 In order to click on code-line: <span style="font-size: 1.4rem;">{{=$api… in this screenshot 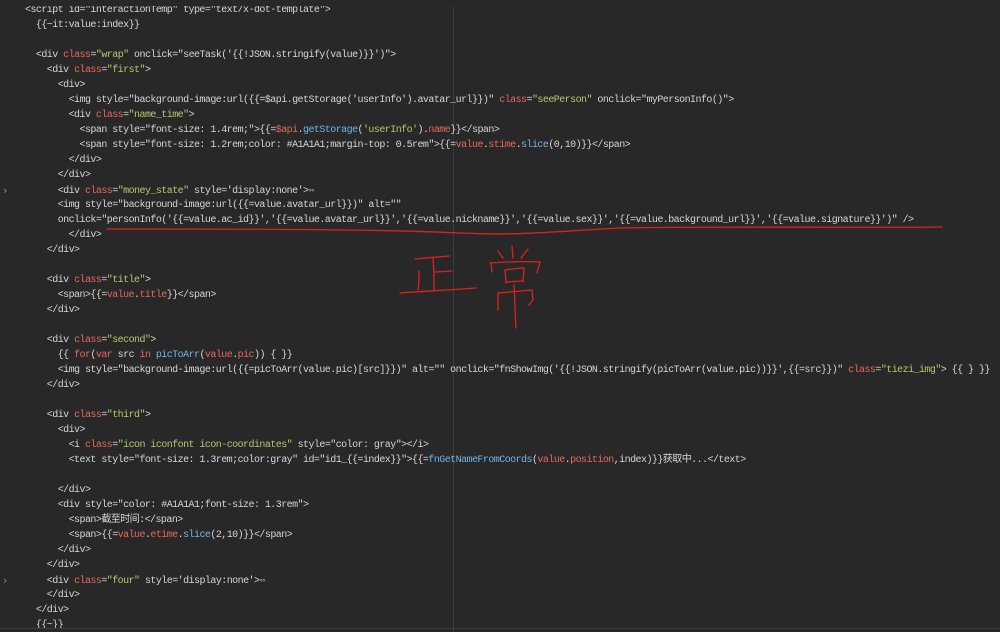, I will do `click(512, 130)`.